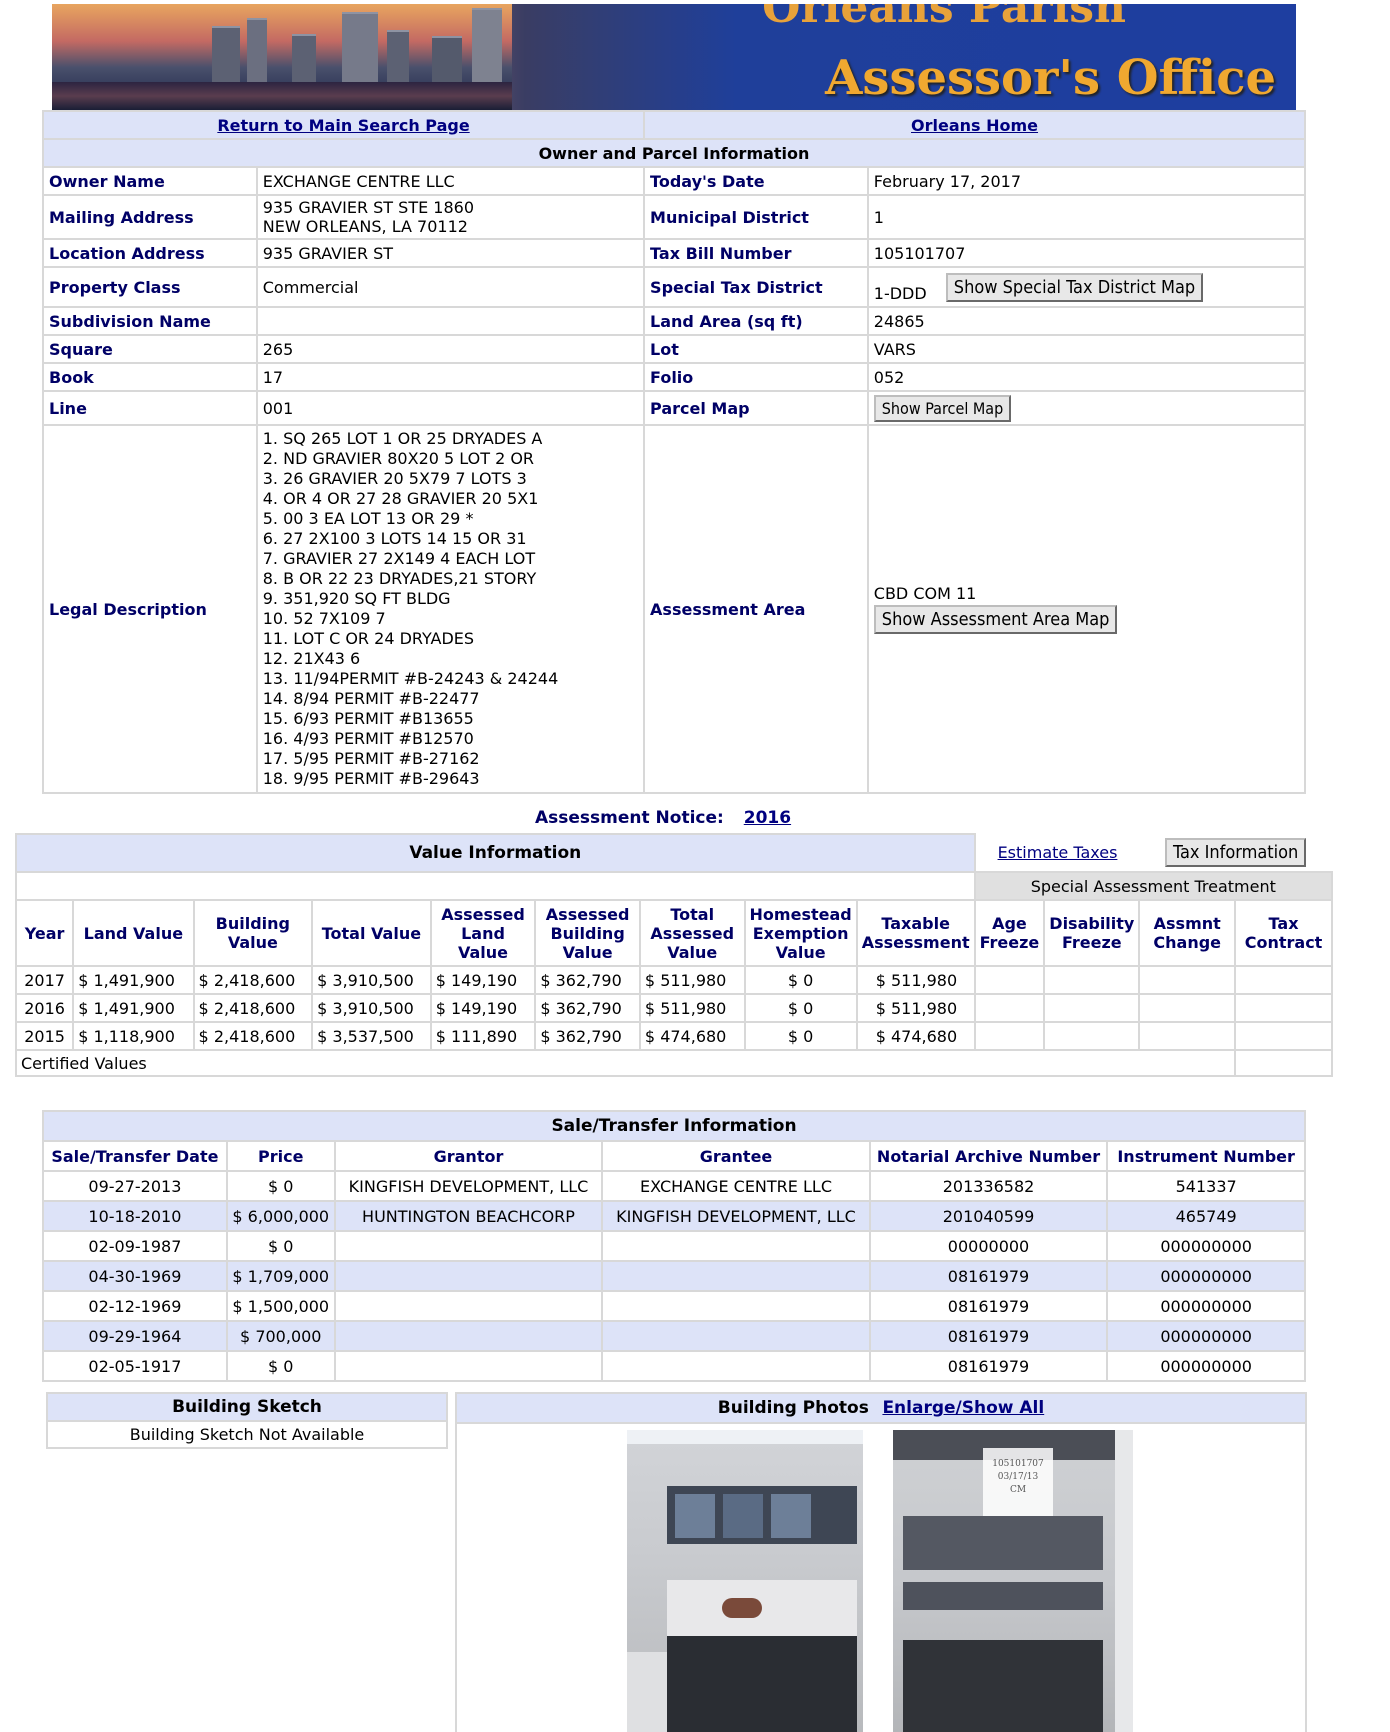  What do you see at coordinates (1236, 852) in the screenshot?
I see `tax-information-button: Tax Information` at bounding box center [1236, 852].